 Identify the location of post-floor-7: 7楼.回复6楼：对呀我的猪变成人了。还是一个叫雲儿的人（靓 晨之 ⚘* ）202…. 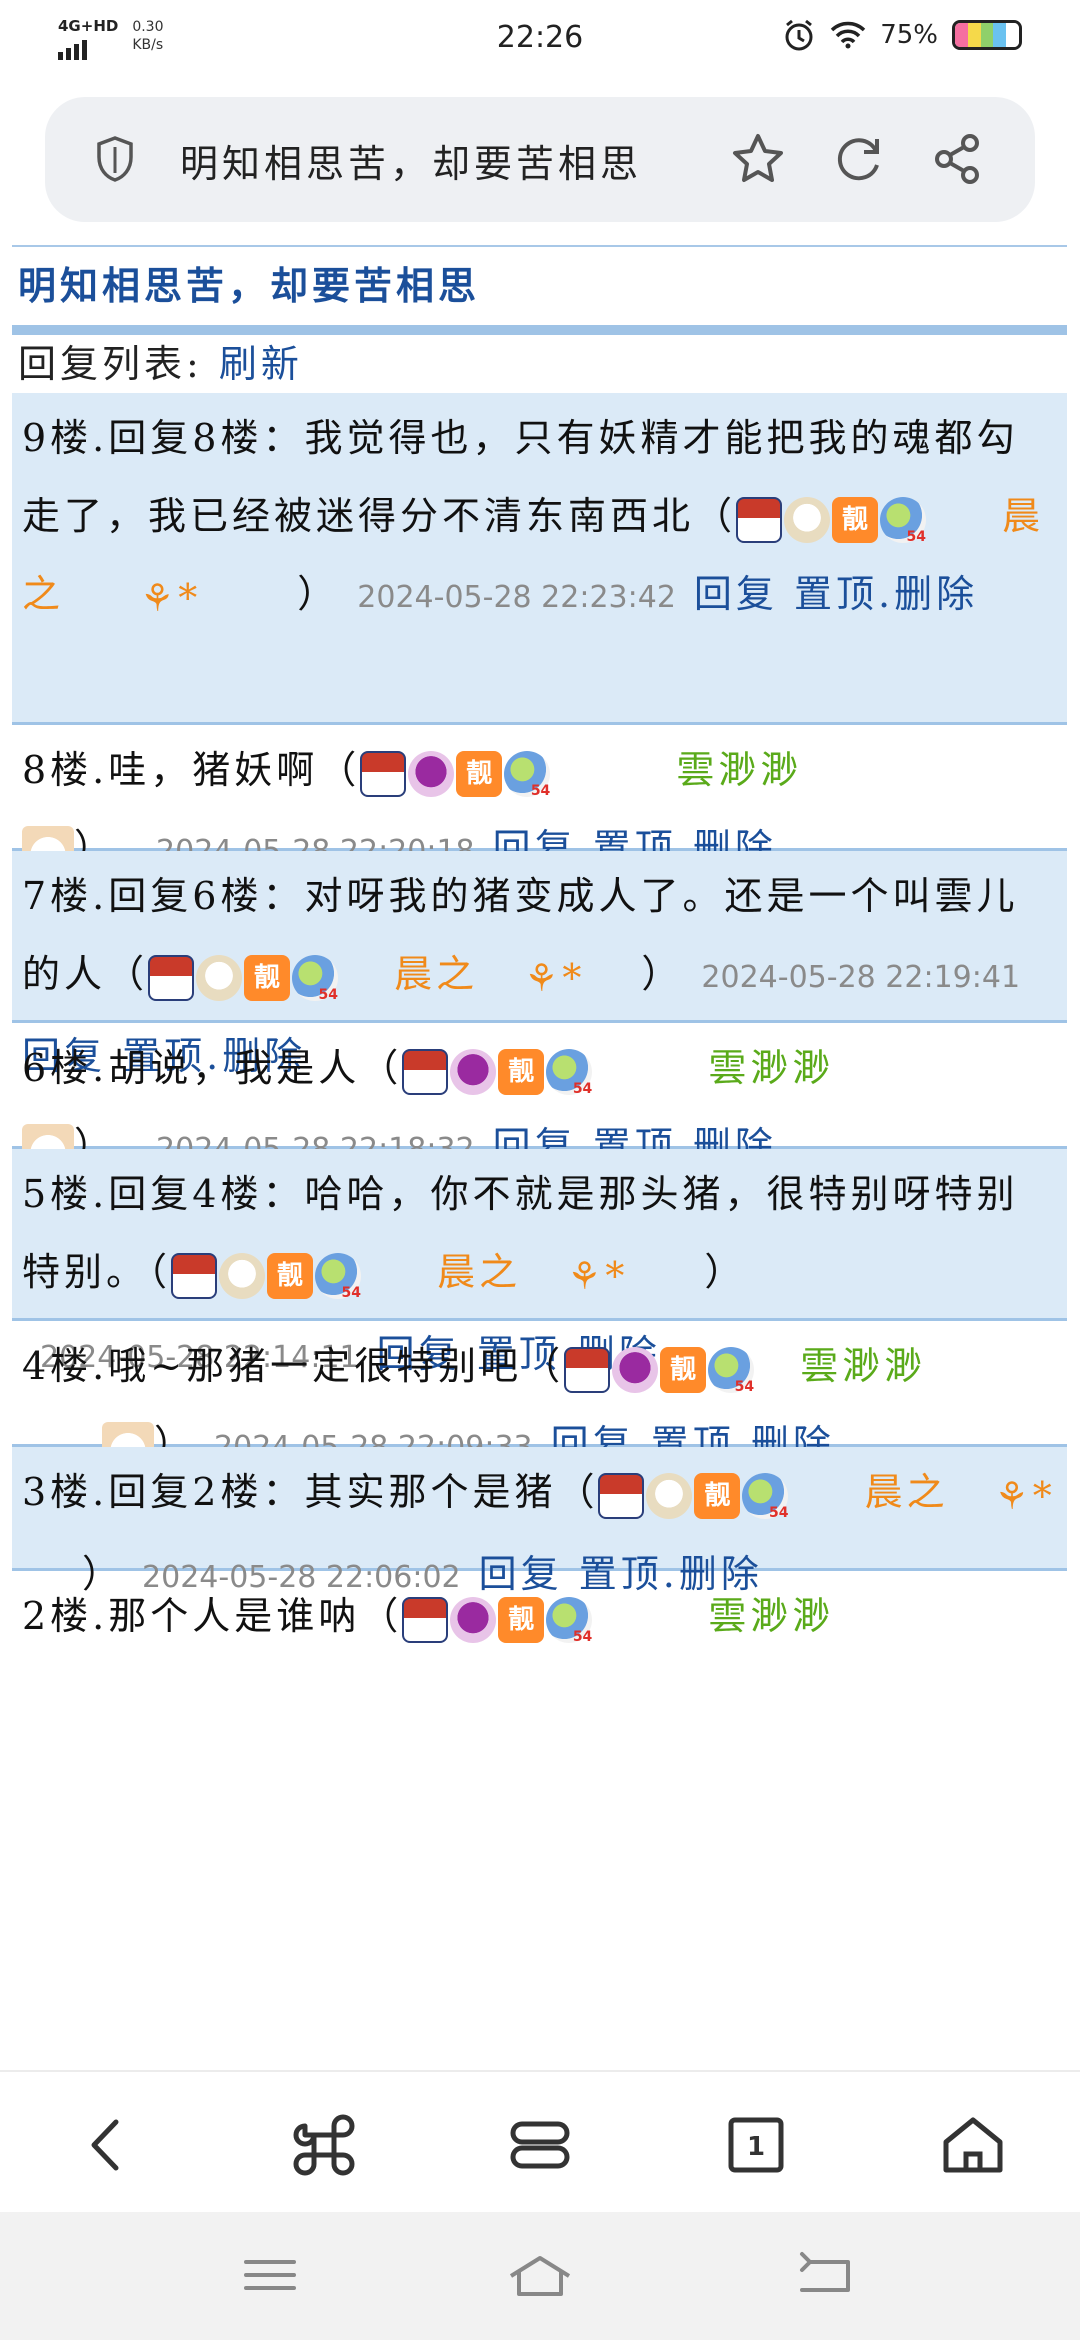
(539, 964).